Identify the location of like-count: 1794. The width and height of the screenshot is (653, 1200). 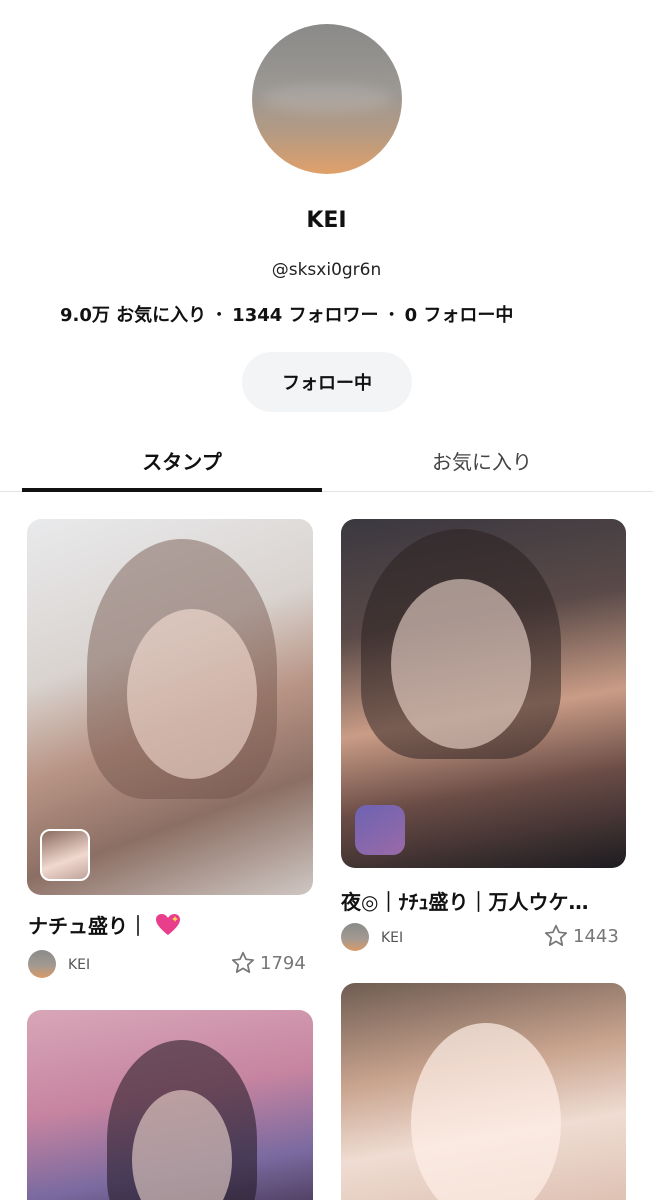
(268, 963).